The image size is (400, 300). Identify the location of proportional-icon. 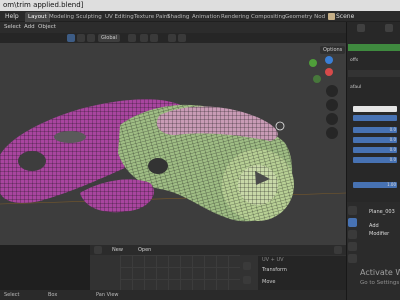
(132, 38).